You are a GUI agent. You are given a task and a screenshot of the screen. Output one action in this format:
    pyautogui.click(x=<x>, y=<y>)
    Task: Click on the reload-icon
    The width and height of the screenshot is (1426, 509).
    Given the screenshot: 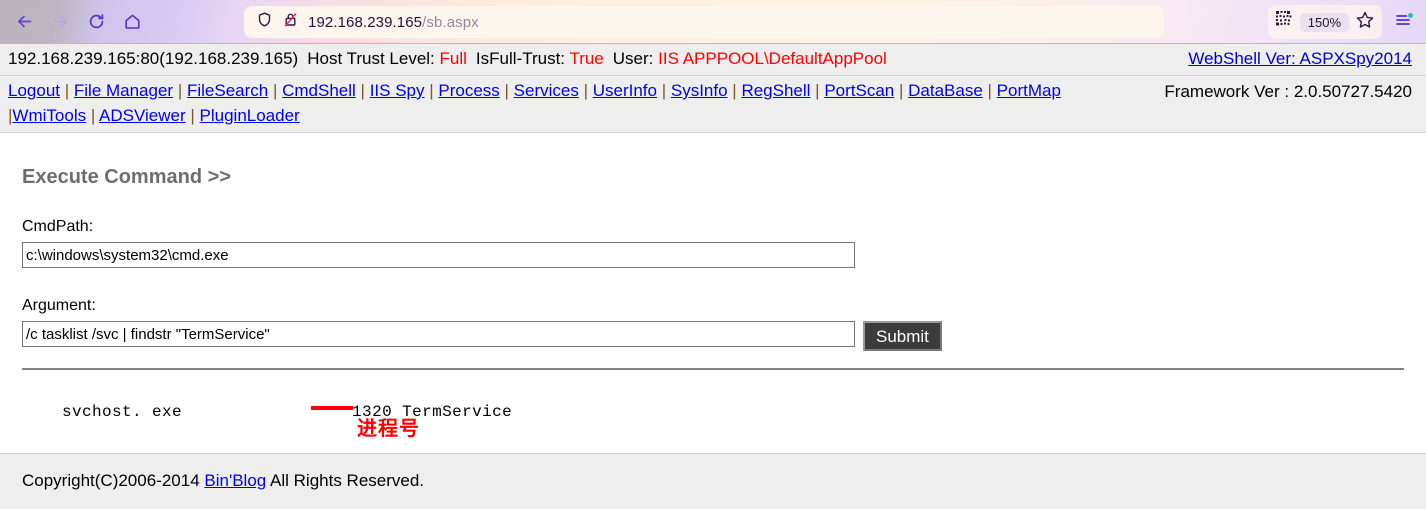 What is the action you would take?
    pyautogui.click(x=96, y=21)
    